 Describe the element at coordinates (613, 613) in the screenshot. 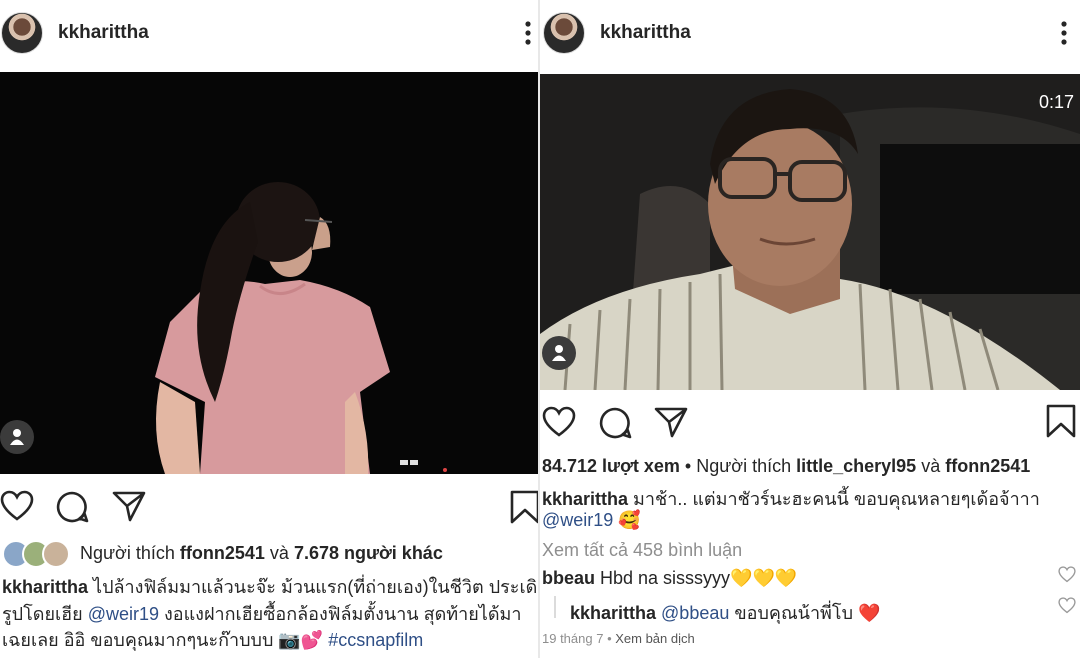

I see `reply-username: kkharittha` at that location.